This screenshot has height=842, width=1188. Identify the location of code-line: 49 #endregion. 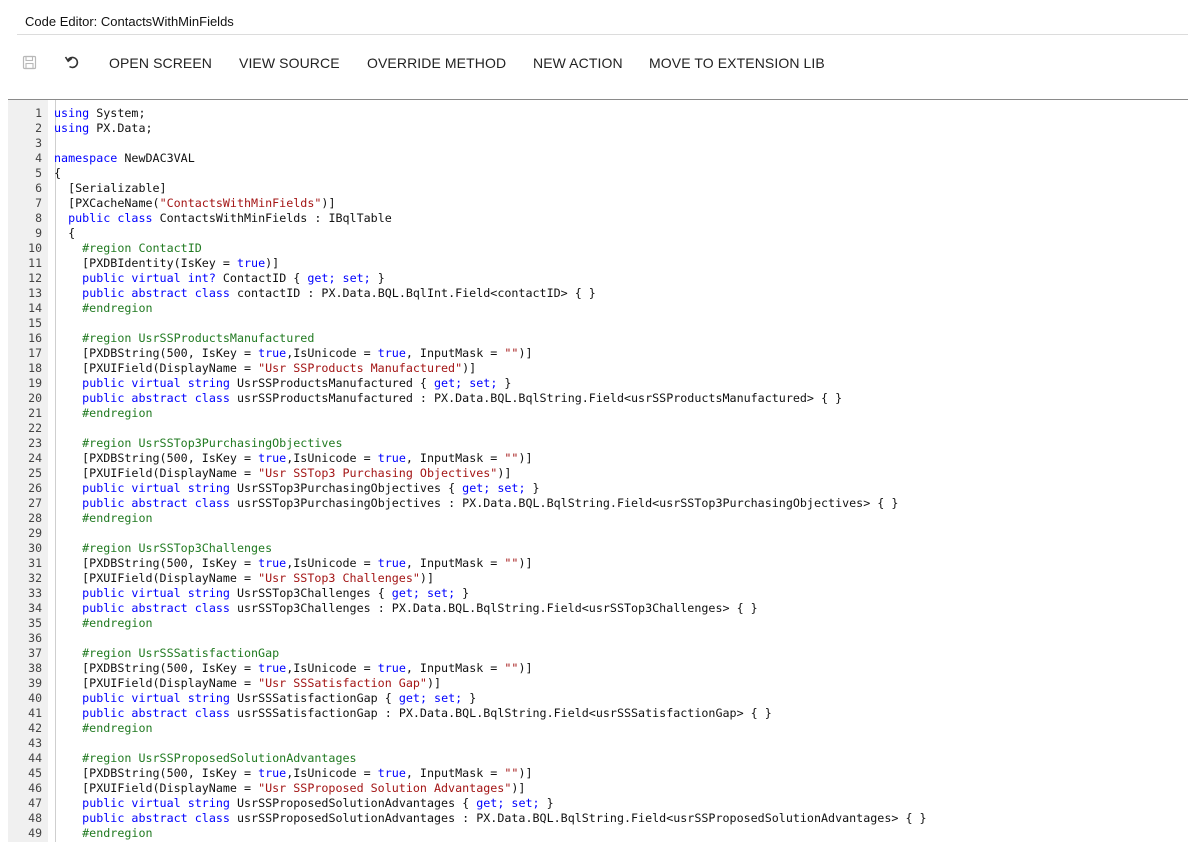
(598, 833).